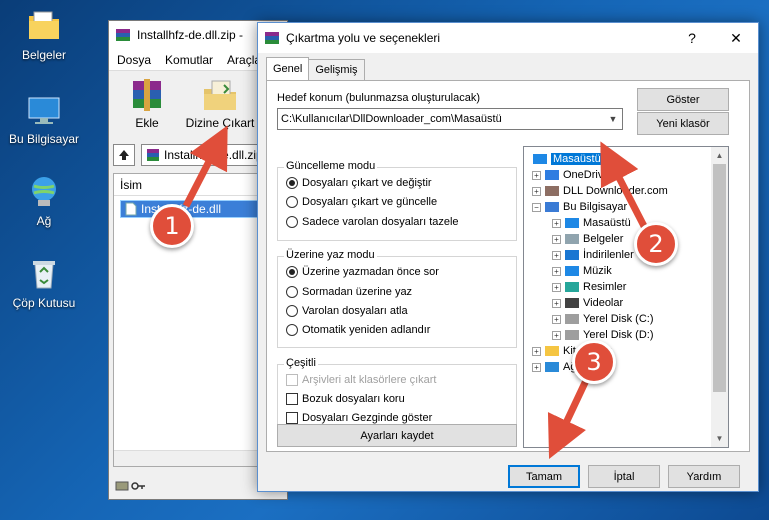 This screenshot has height=520, width=769. What do you see at coordinates (366, 330) in the screenshot?
I see `option-label: Otomatik yeniden adlandır` at bounding box center [366, 330].